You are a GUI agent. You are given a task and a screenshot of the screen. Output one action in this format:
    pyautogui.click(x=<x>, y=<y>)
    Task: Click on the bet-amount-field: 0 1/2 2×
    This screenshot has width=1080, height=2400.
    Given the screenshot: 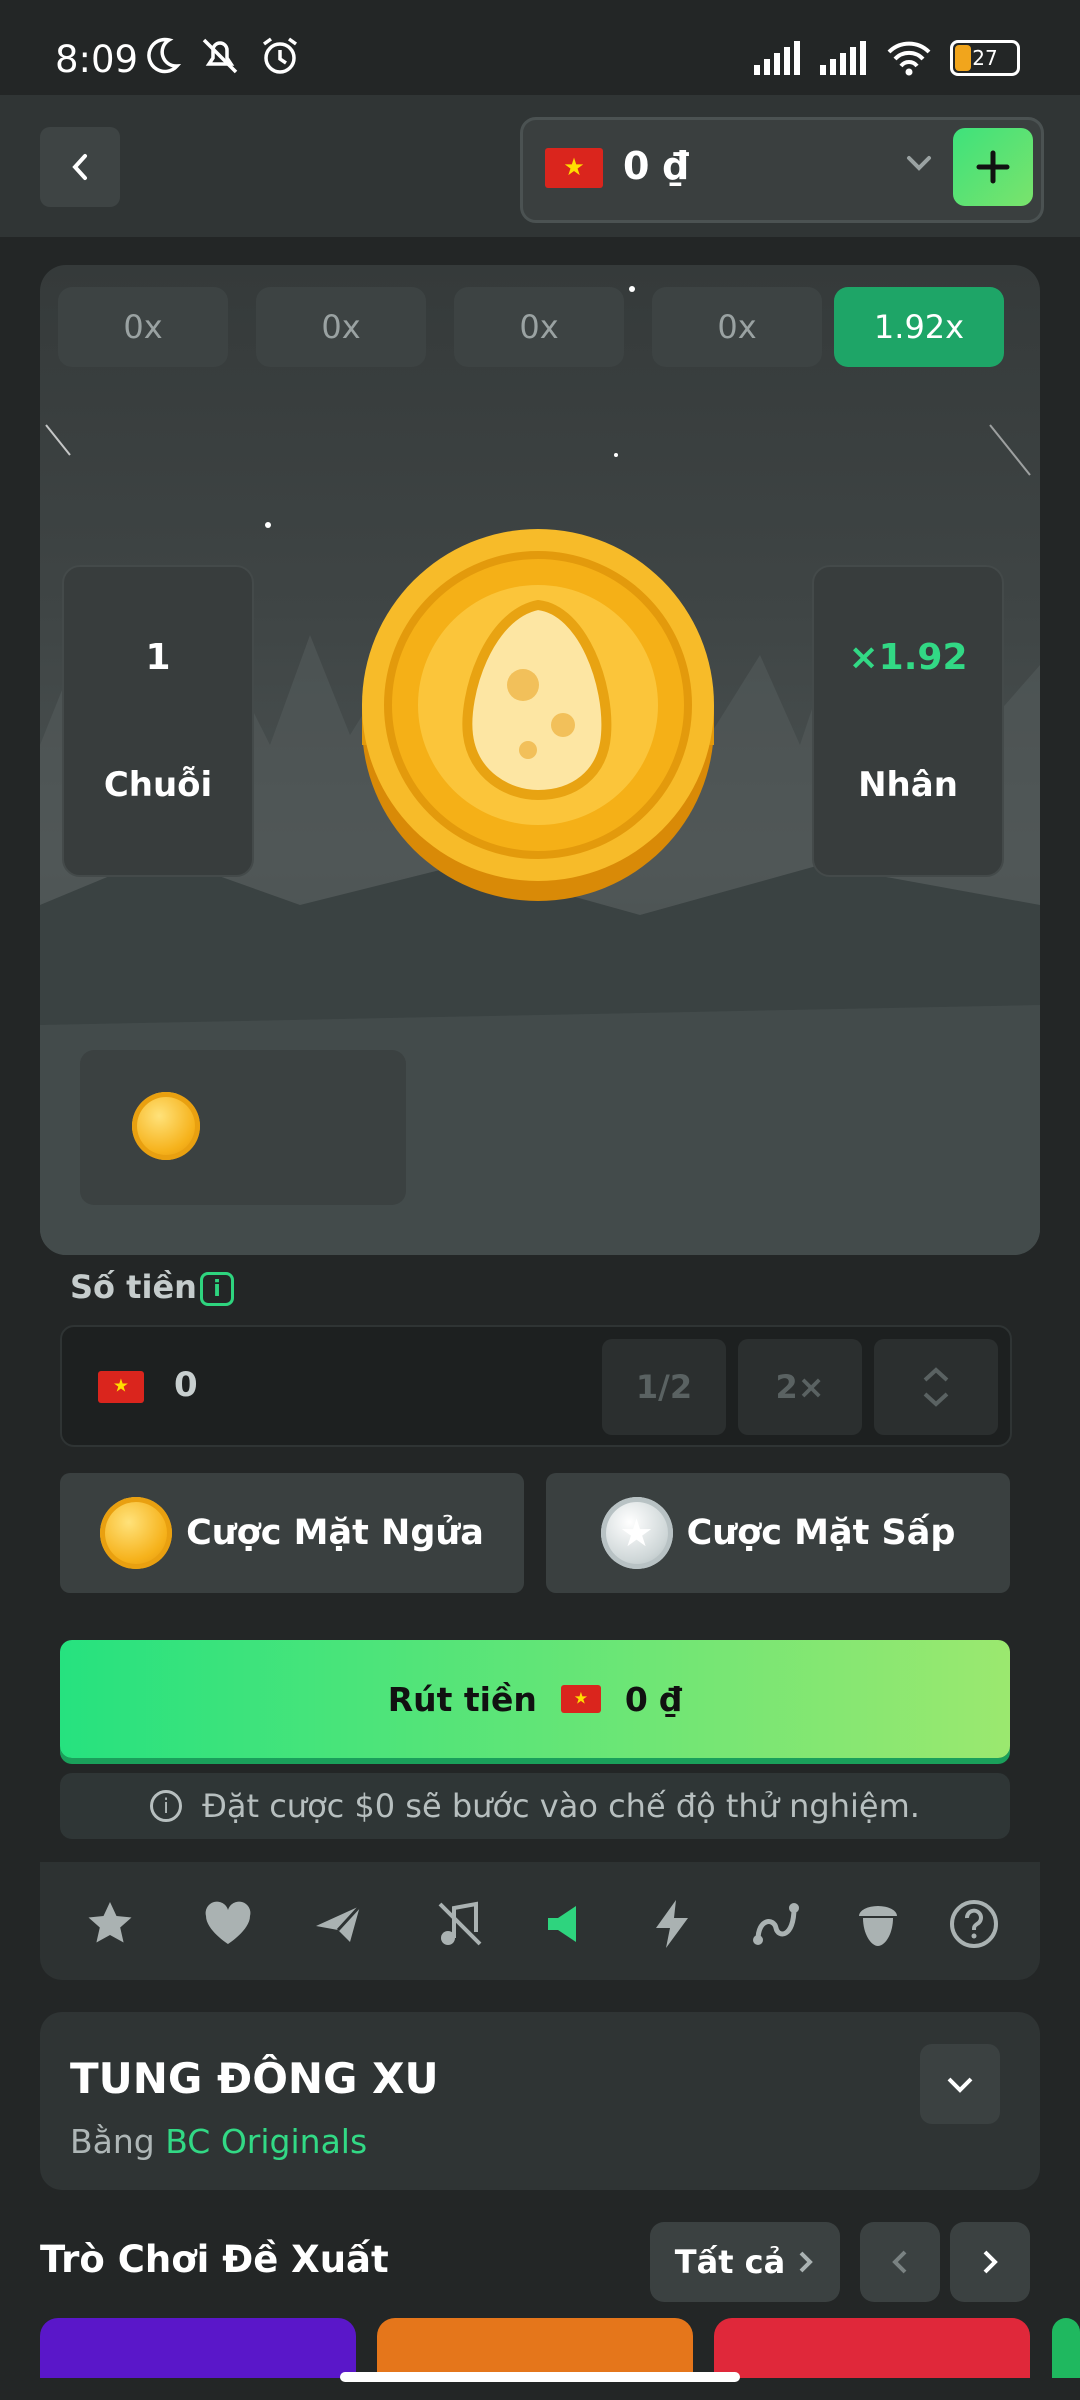 What is the action you would take?
    pyautogui.click(x=536, y=1386)
    